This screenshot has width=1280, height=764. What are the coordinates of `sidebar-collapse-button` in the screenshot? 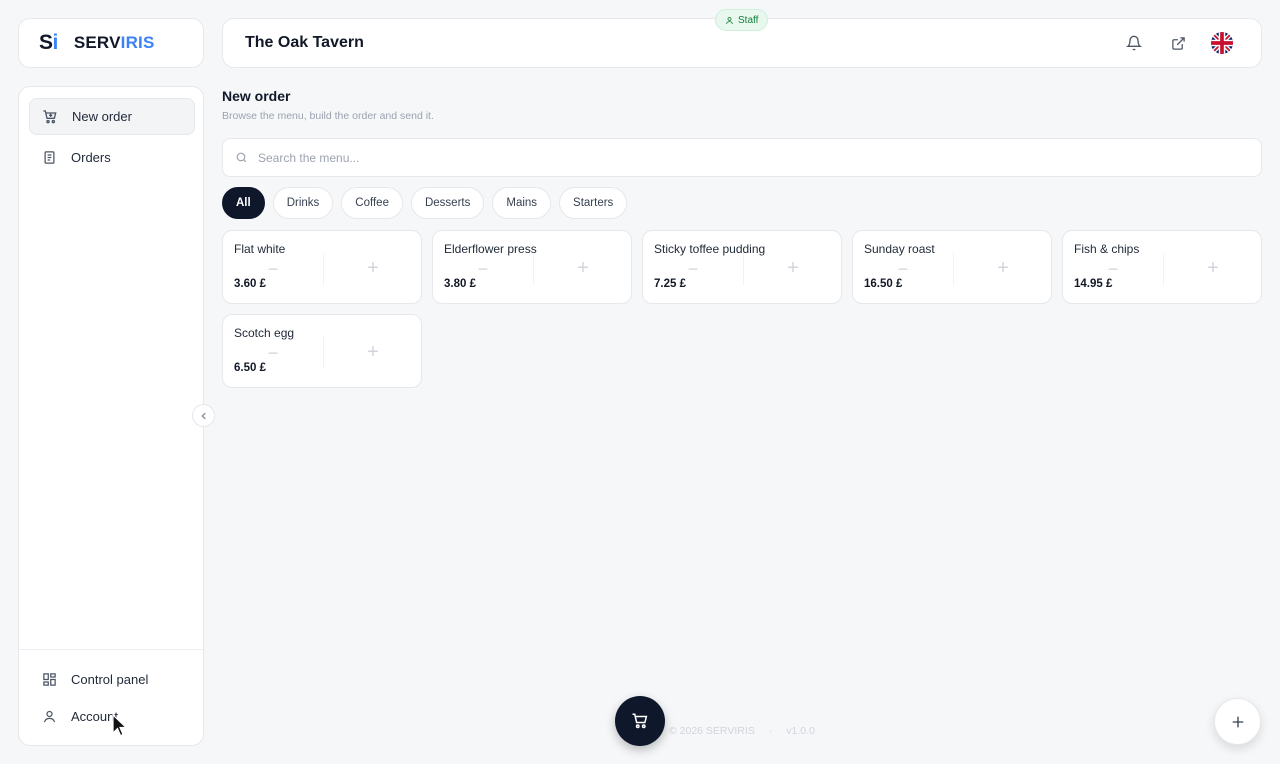 It's located at (203, 415).